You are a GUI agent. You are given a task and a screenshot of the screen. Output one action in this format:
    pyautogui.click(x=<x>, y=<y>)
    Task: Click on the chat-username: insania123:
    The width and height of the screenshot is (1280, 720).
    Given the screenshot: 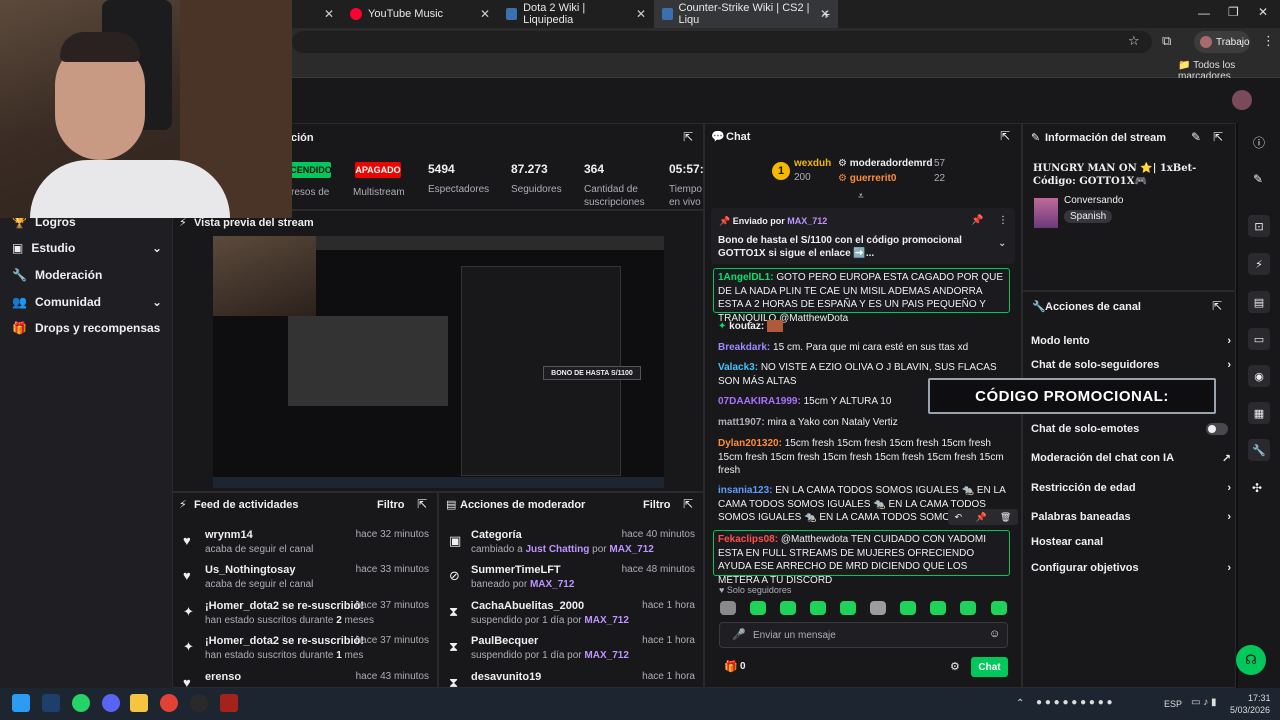 What is the action you would take?
    pyautogui.click(x=745, y=490)
    